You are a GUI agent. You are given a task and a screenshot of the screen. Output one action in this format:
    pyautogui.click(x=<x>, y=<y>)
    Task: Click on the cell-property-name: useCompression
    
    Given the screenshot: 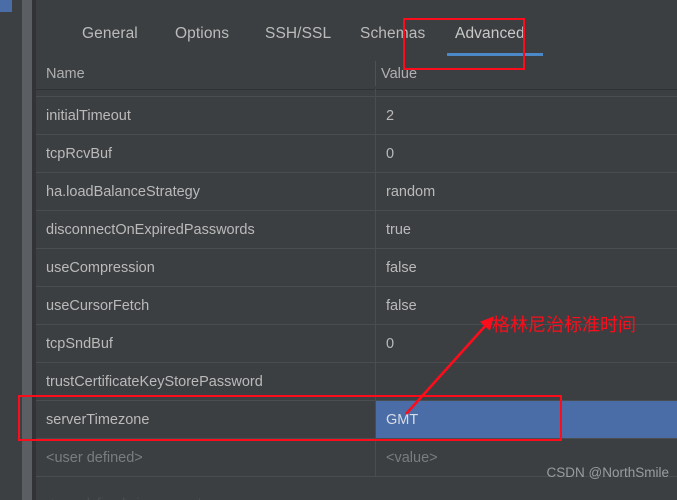 What is the action you would take?
    pyautogui.click(x=205, y=267)
    